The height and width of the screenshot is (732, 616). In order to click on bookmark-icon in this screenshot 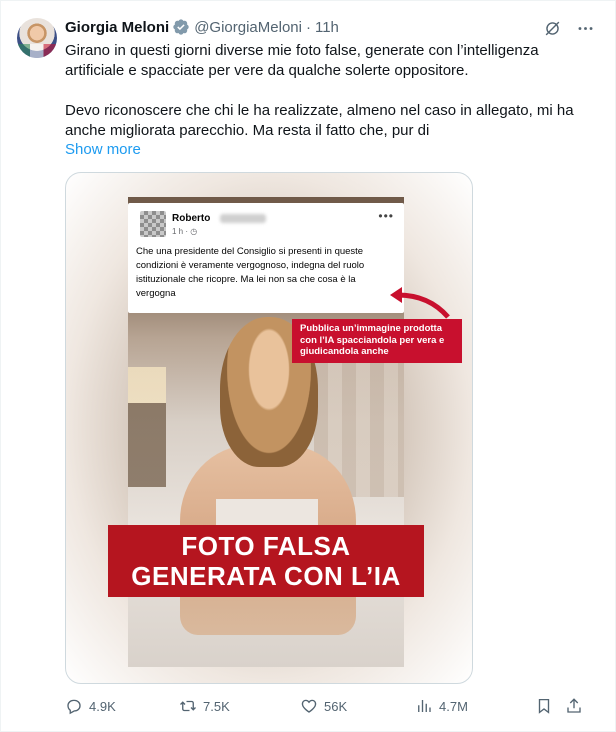, I will do `click(544, 706)`.